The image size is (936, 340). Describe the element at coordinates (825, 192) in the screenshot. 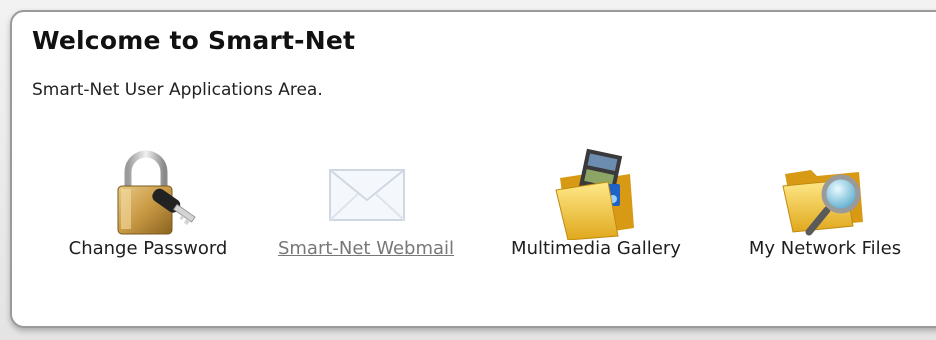

I see `folder-search-icon` at that location.